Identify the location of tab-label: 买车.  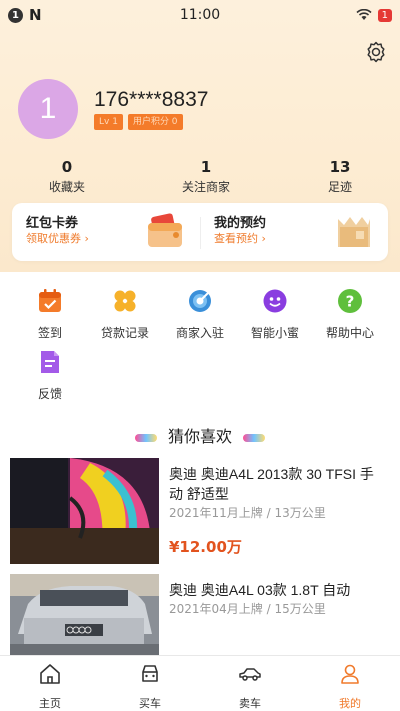
(150, 703).